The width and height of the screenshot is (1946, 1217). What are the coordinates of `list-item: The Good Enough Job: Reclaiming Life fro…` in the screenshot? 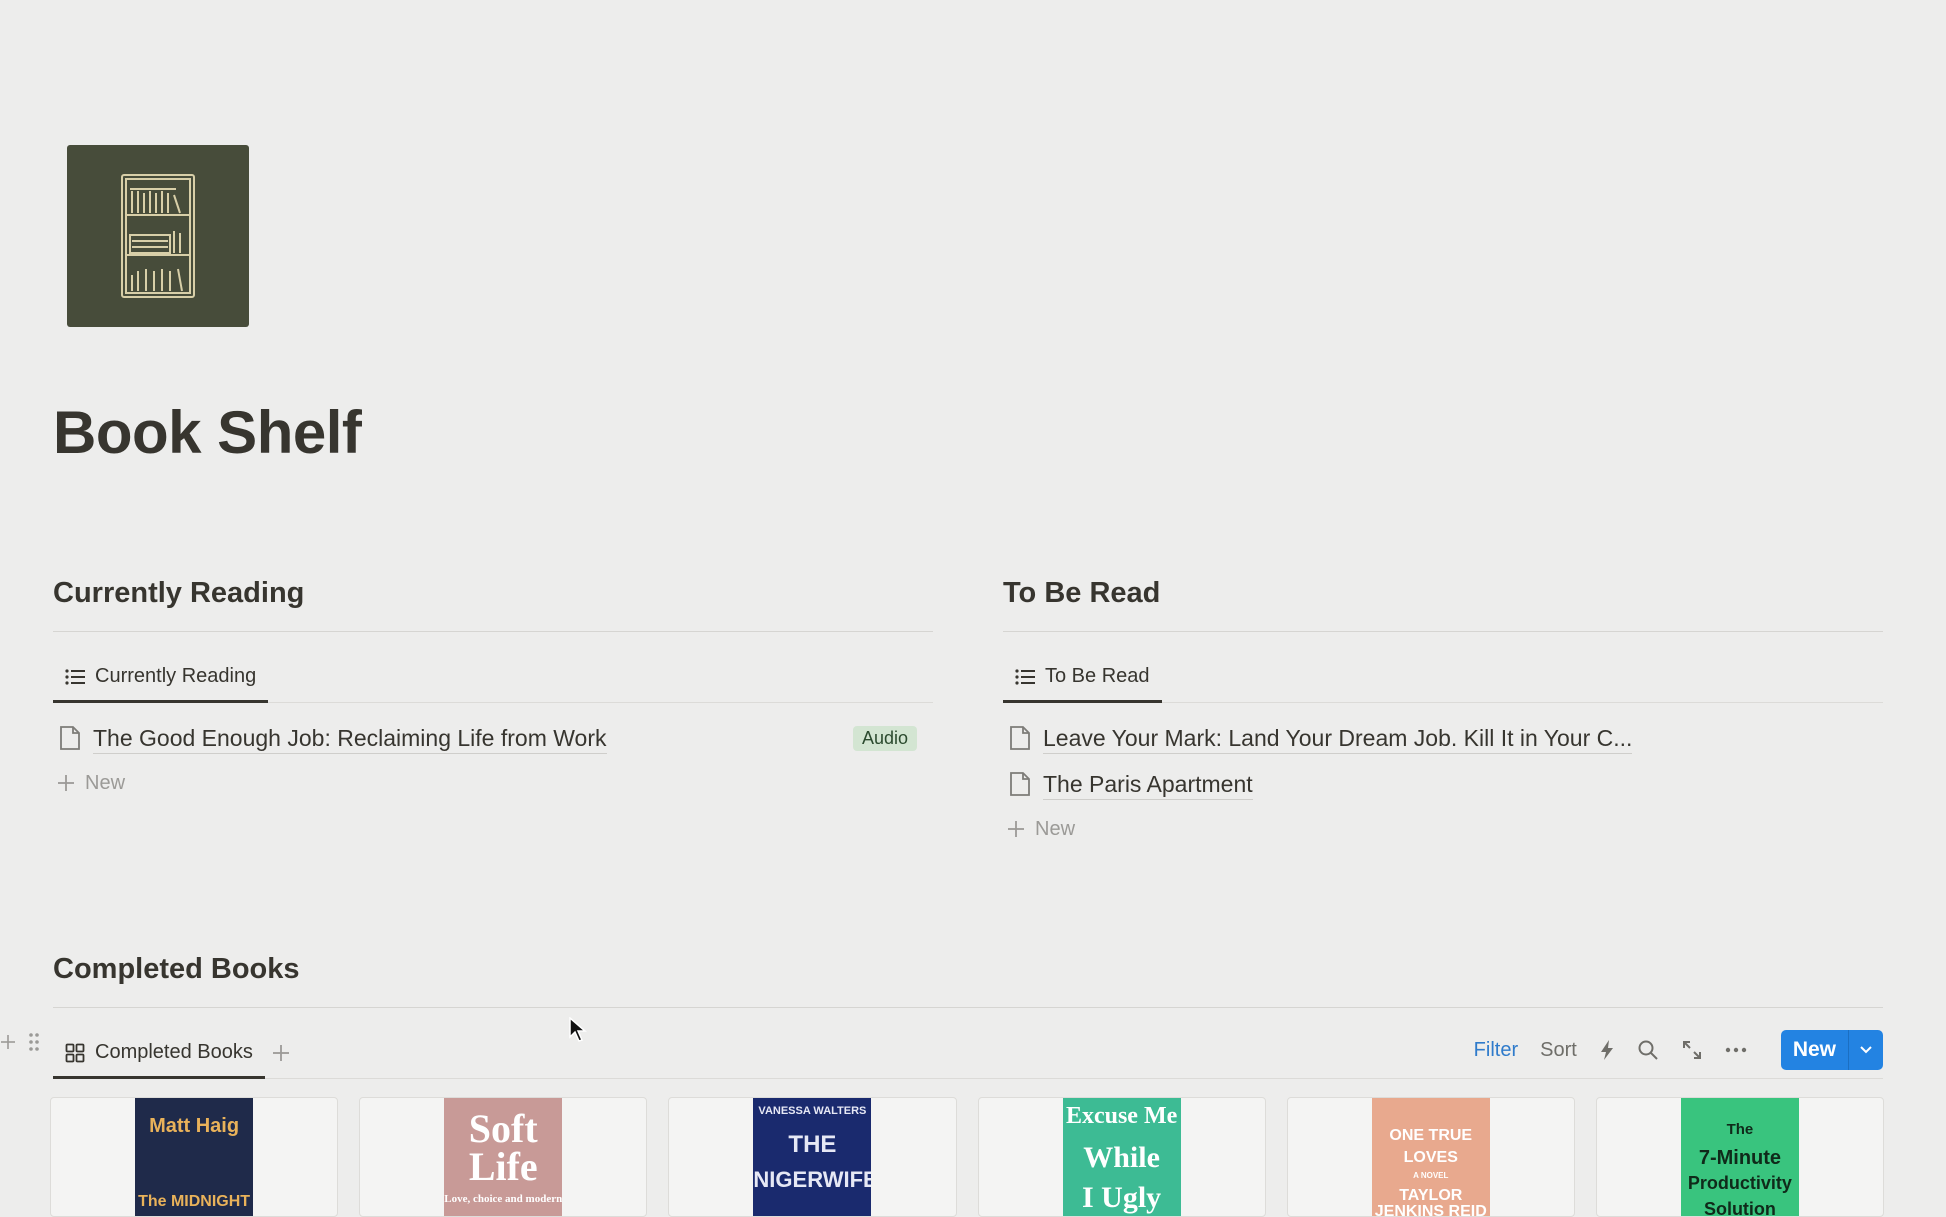 It's located at (493, 738).